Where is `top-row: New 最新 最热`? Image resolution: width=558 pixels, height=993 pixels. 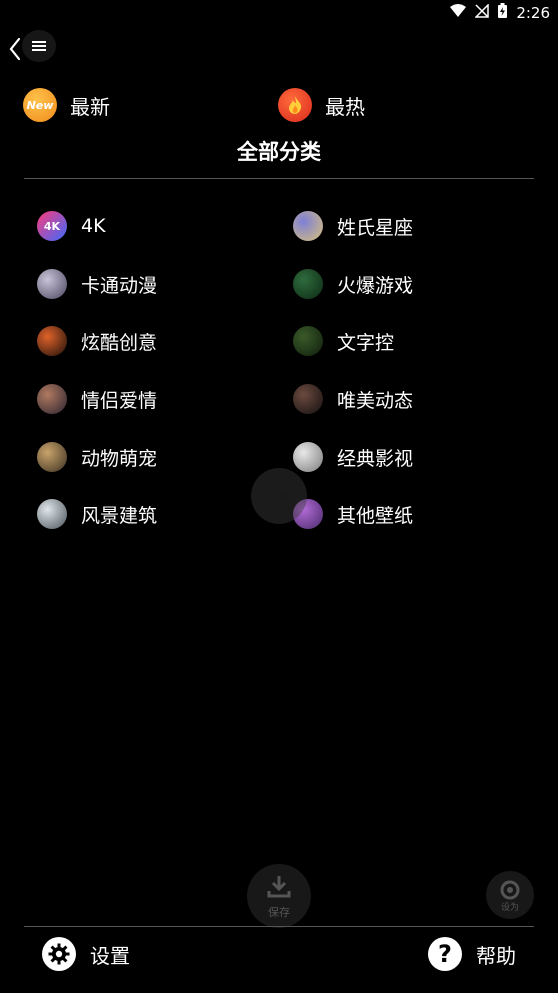 top-row: New 最新 最热 is located at coordinates (279, 105).